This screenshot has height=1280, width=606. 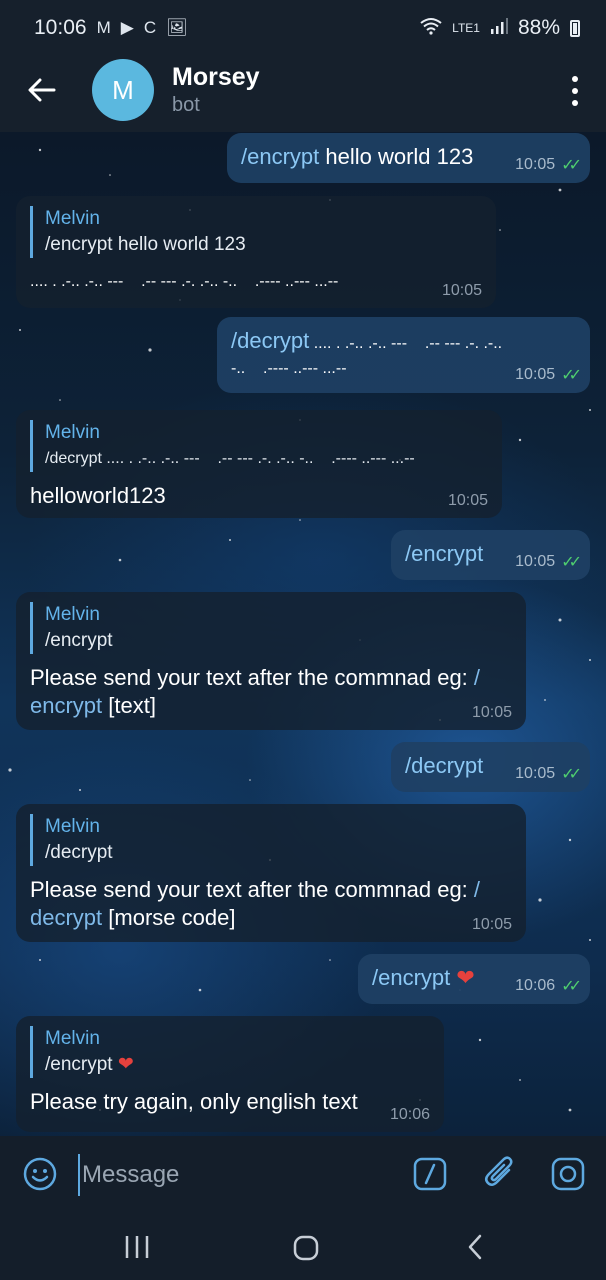 I want to click on attach-icon, so click(x=500, y=1173).